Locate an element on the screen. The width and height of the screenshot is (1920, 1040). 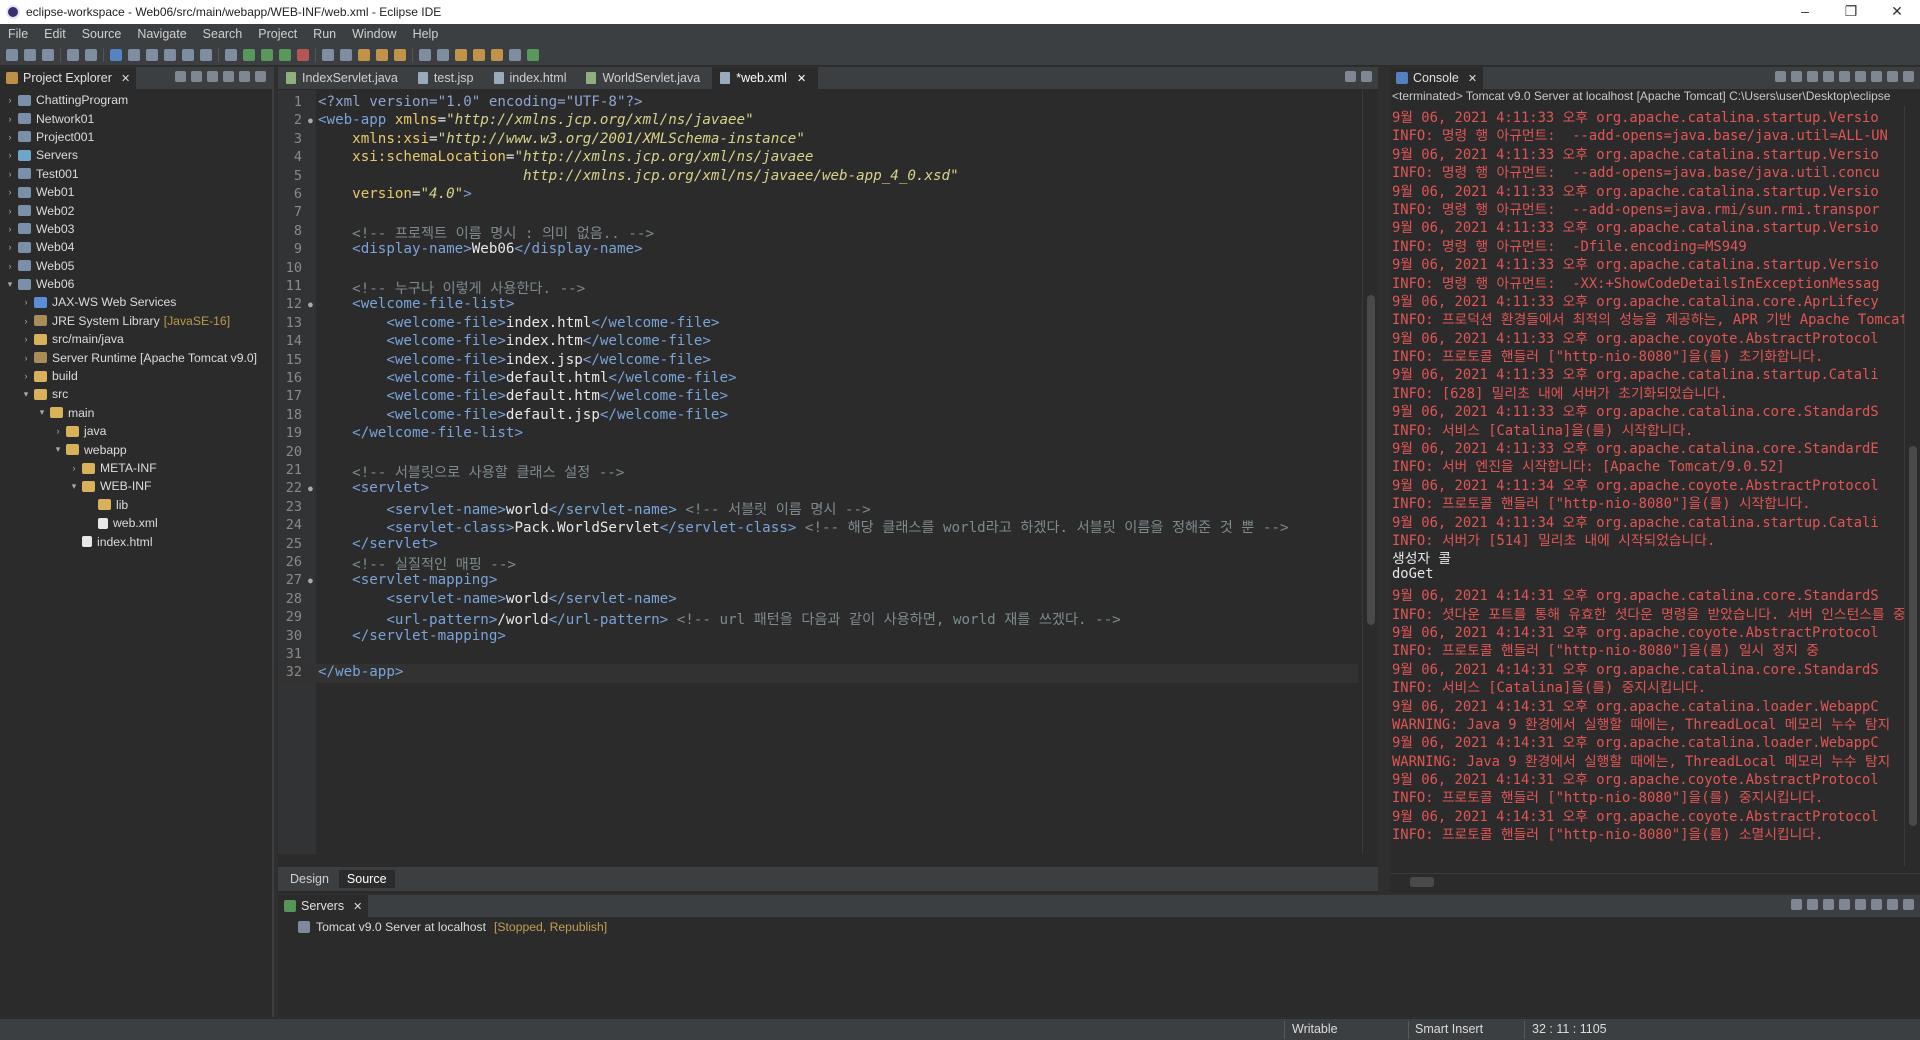
tree-item: › Web01 is located at coordinates (136, 192).